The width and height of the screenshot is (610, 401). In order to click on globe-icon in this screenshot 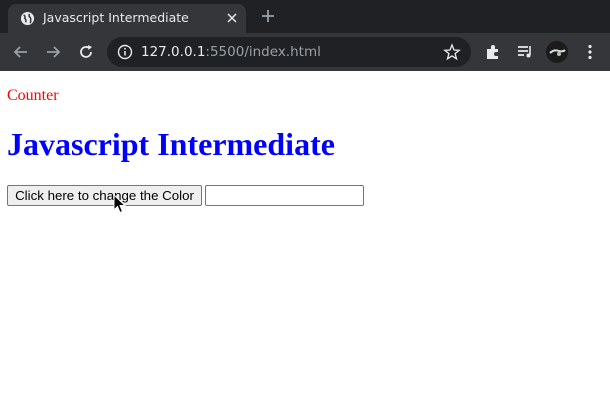, I will do `click(27, 18)`.